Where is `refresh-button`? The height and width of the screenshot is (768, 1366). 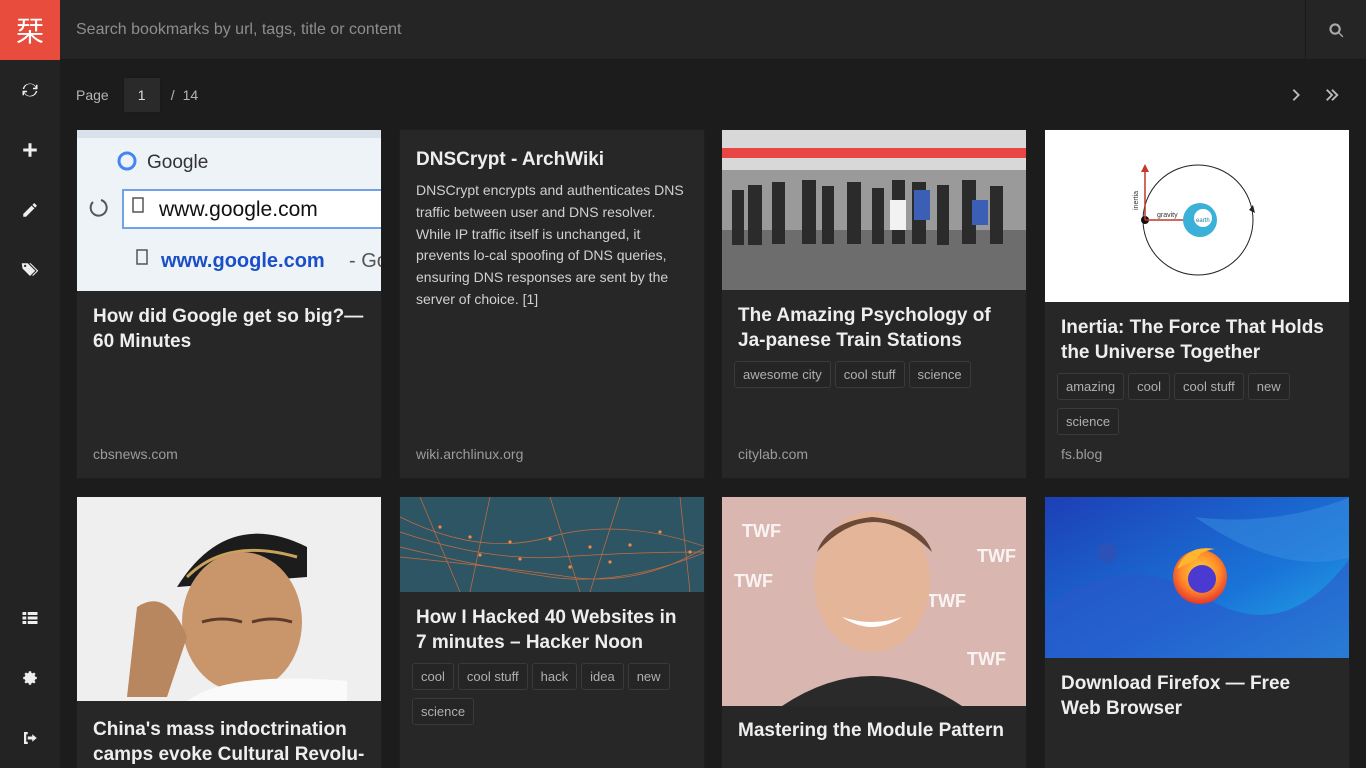
refresh-button is located at coordinates (30, 90).